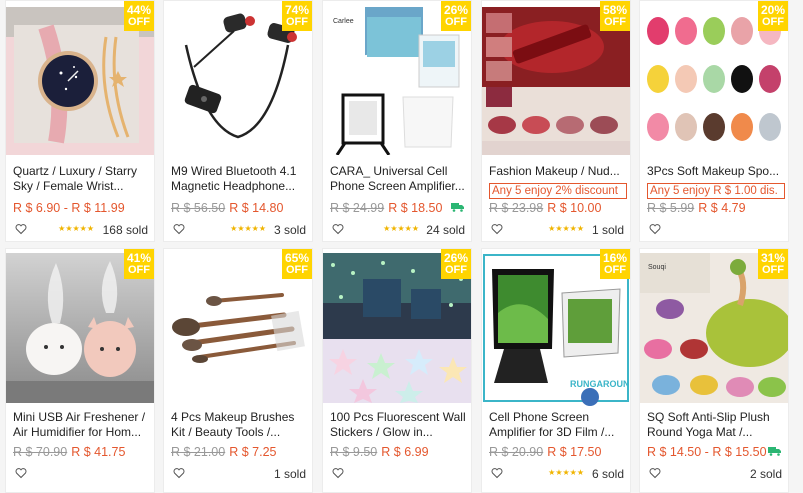 This screenshot has height=493, width=803. I want to click on card-footer: ★★★★★ 6 sold, so click(556, 474).